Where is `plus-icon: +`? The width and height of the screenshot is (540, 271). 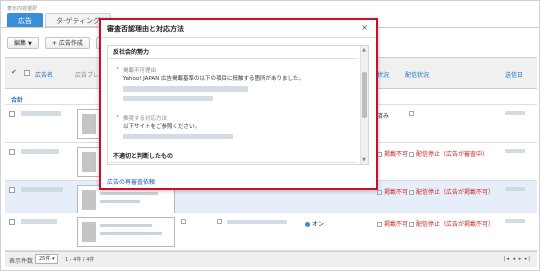
plus-icon: + is located at coordinates (54, 43).